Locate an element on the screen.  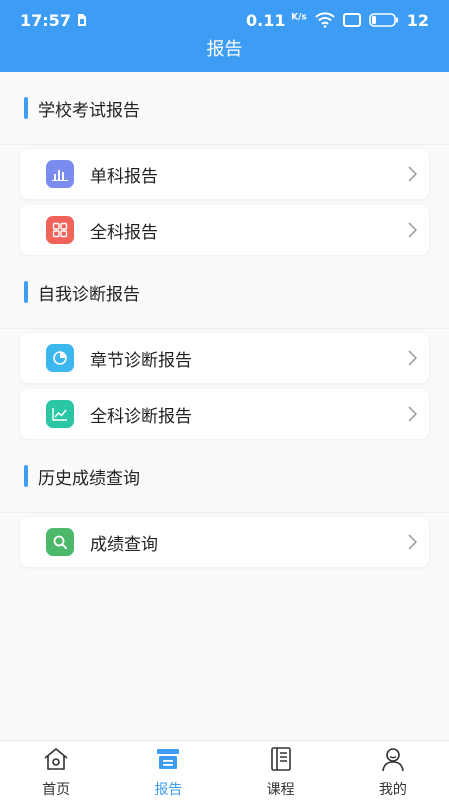
tab-home: 首页 is located at coordinates (56, 770).